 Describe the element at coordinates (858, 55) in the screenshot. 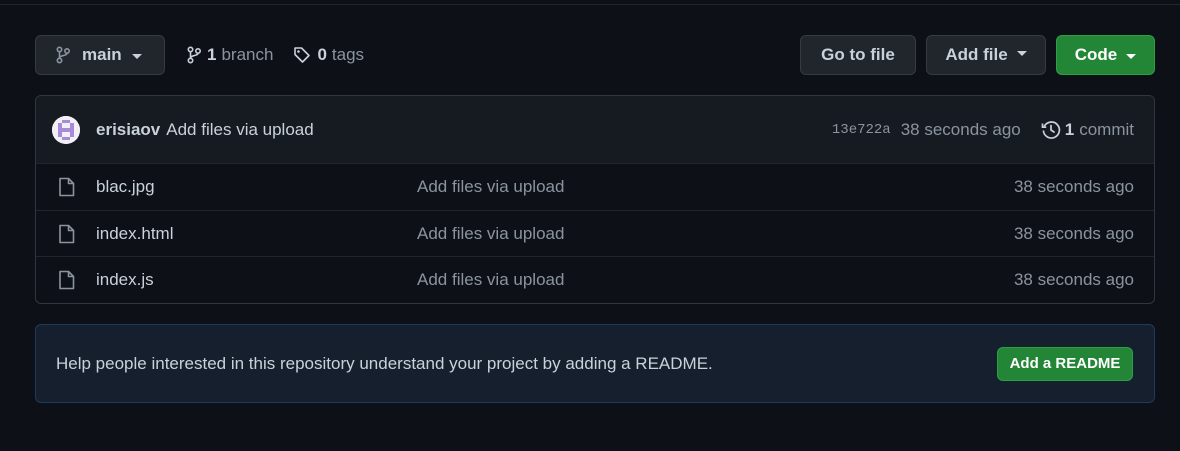

I see `go-to-file-button: Go to file` at that location.